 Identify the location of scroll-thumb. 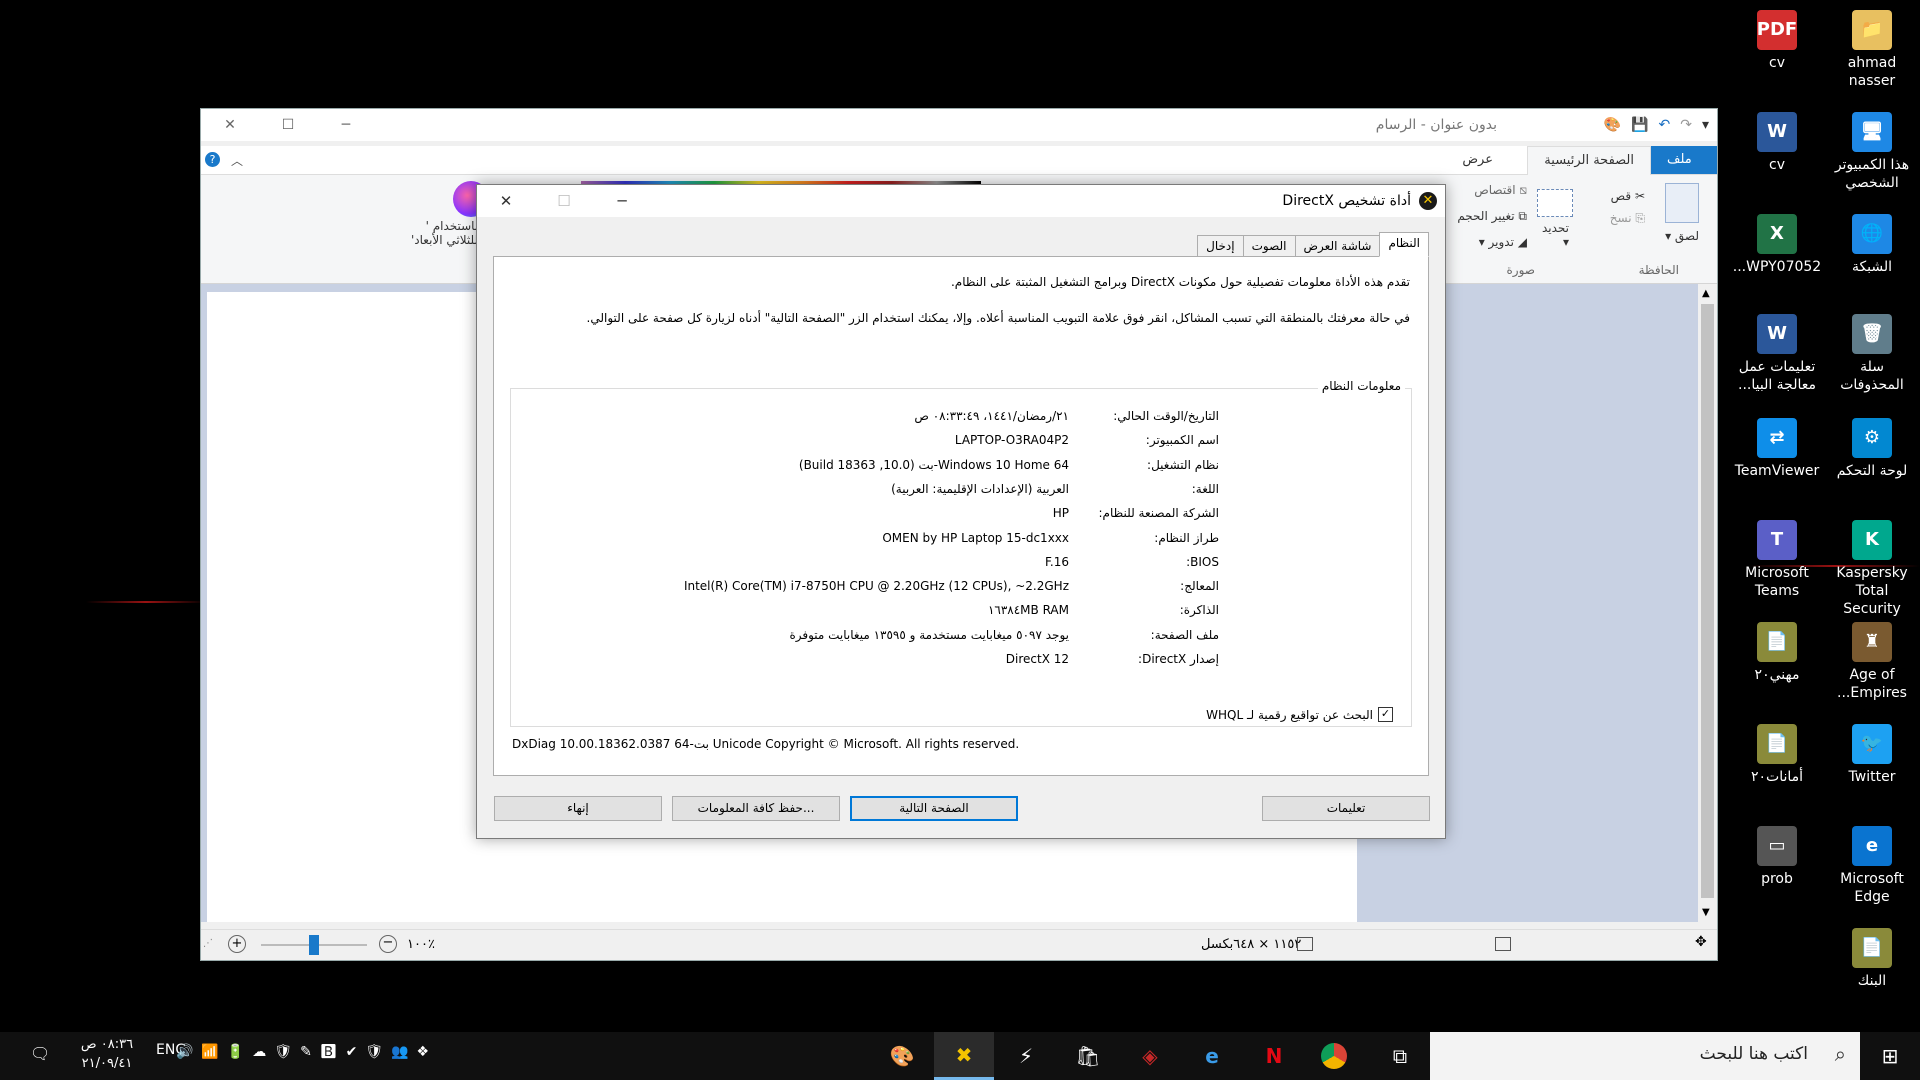
(1707, 601).